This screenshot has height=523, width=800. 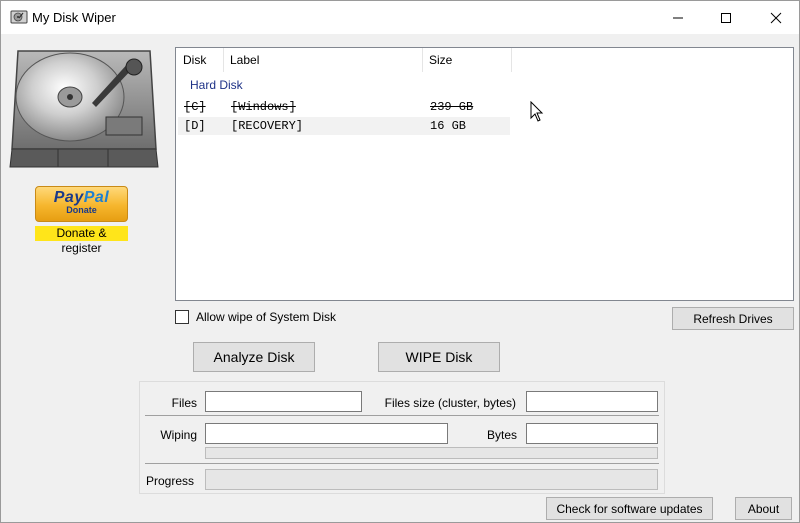 I want to click on files-size-label: Files size (cluster, bytes), so click(x=450, y=403).